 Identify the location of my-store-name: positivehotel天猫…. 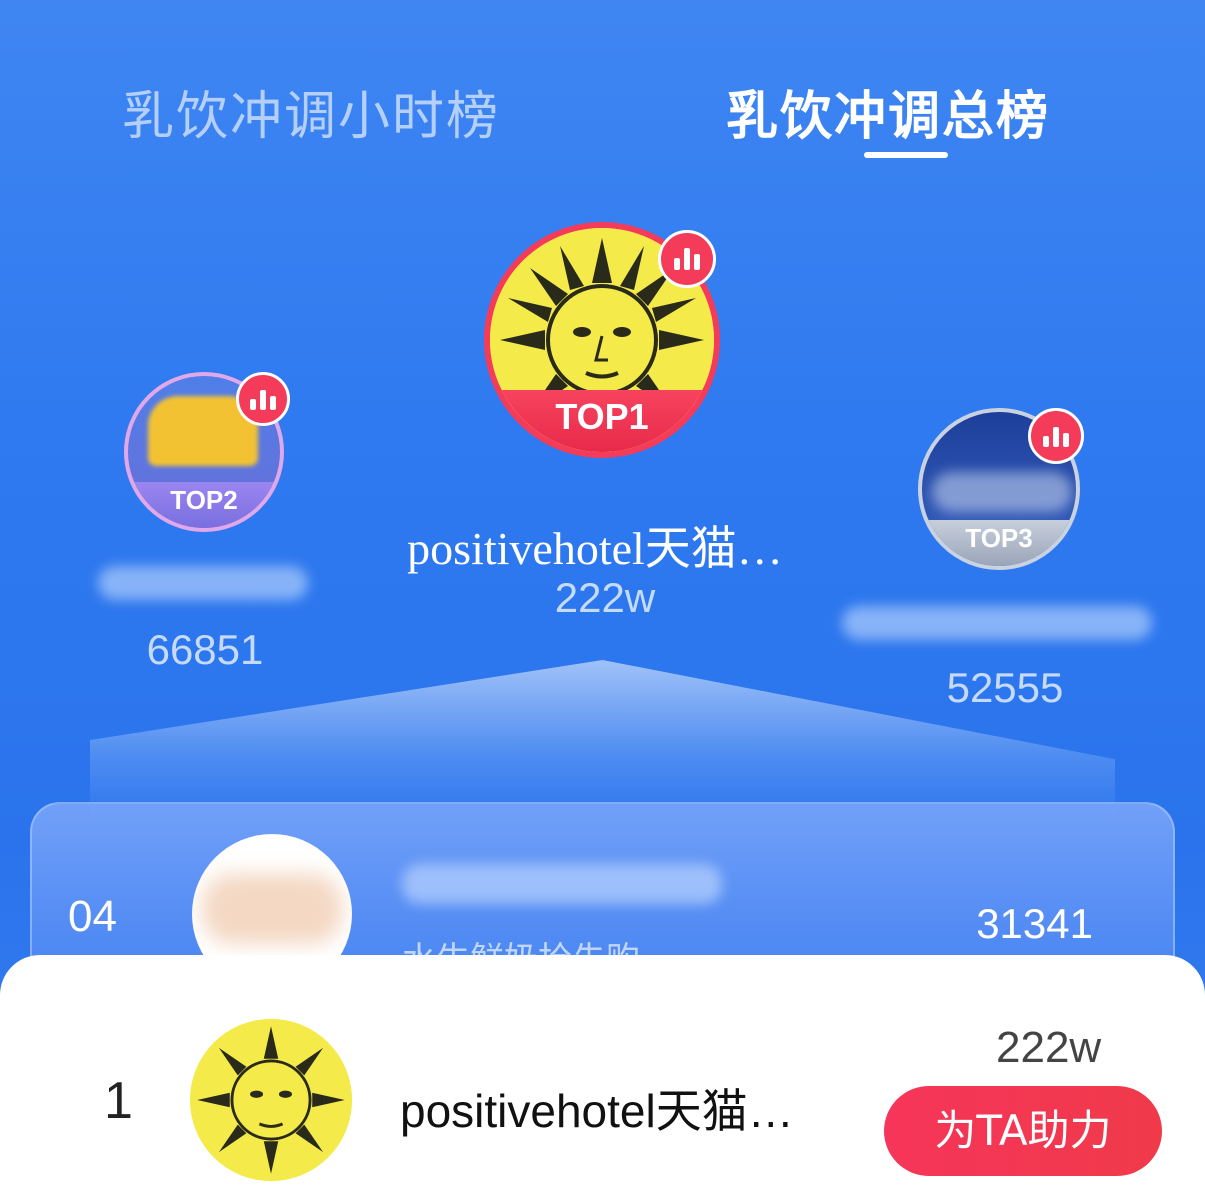
(597, 1111).